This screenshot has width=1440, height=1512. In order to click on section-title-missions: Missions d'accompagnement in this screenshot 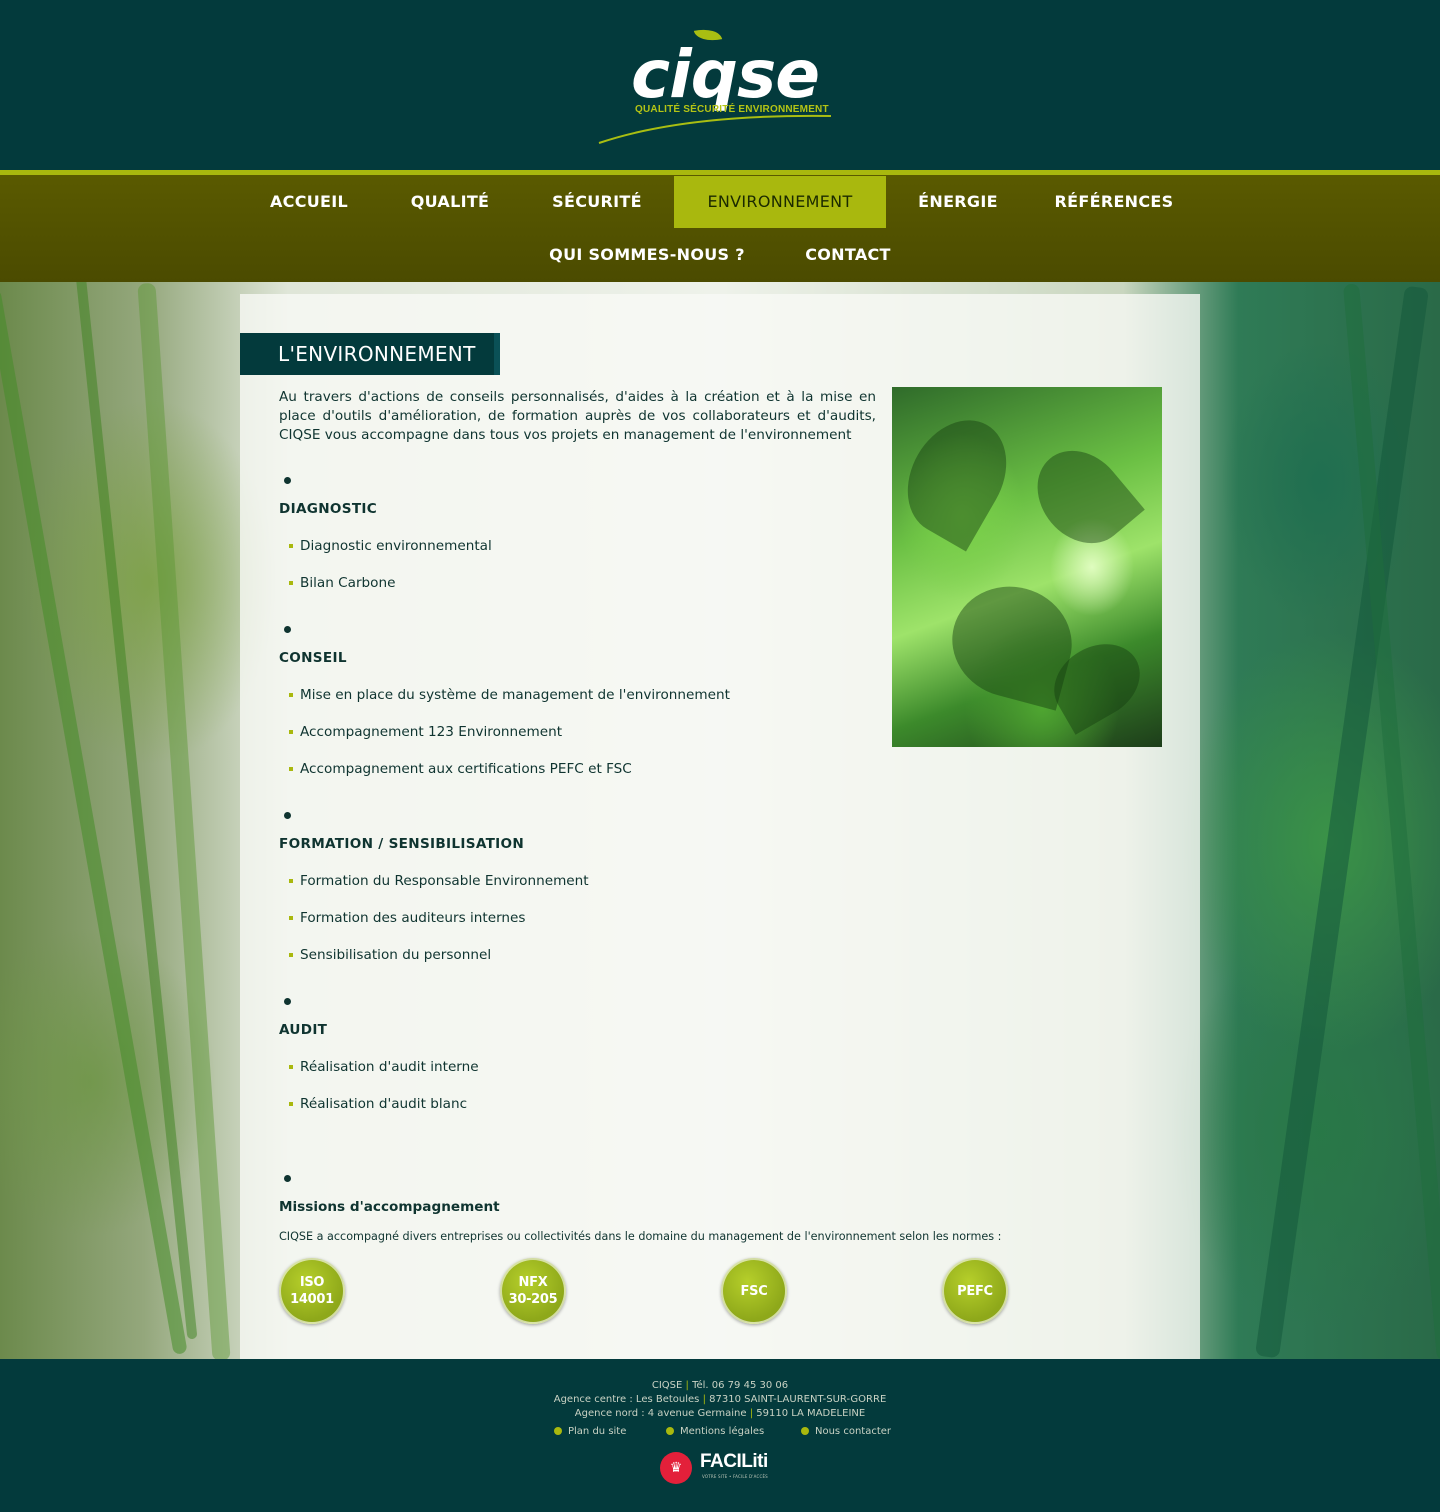, I will do `click(389, 1207)`.